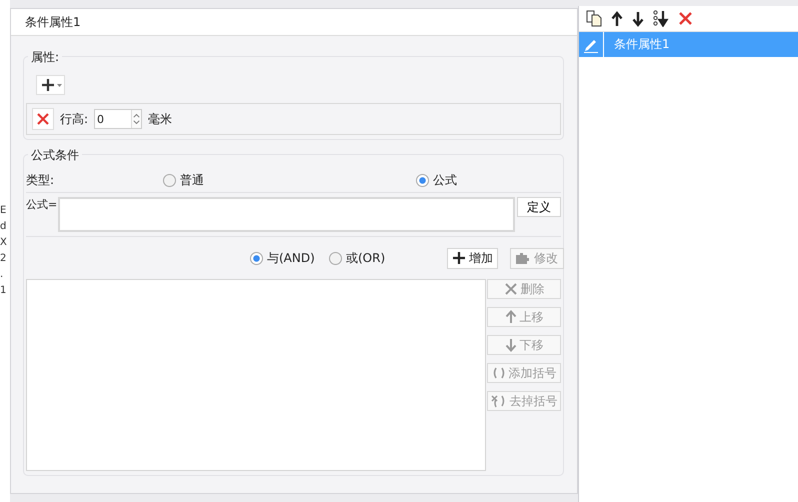 This screenshot has width=798, height=502. I want to click on unit-label: 毫米, so click(160, 119).